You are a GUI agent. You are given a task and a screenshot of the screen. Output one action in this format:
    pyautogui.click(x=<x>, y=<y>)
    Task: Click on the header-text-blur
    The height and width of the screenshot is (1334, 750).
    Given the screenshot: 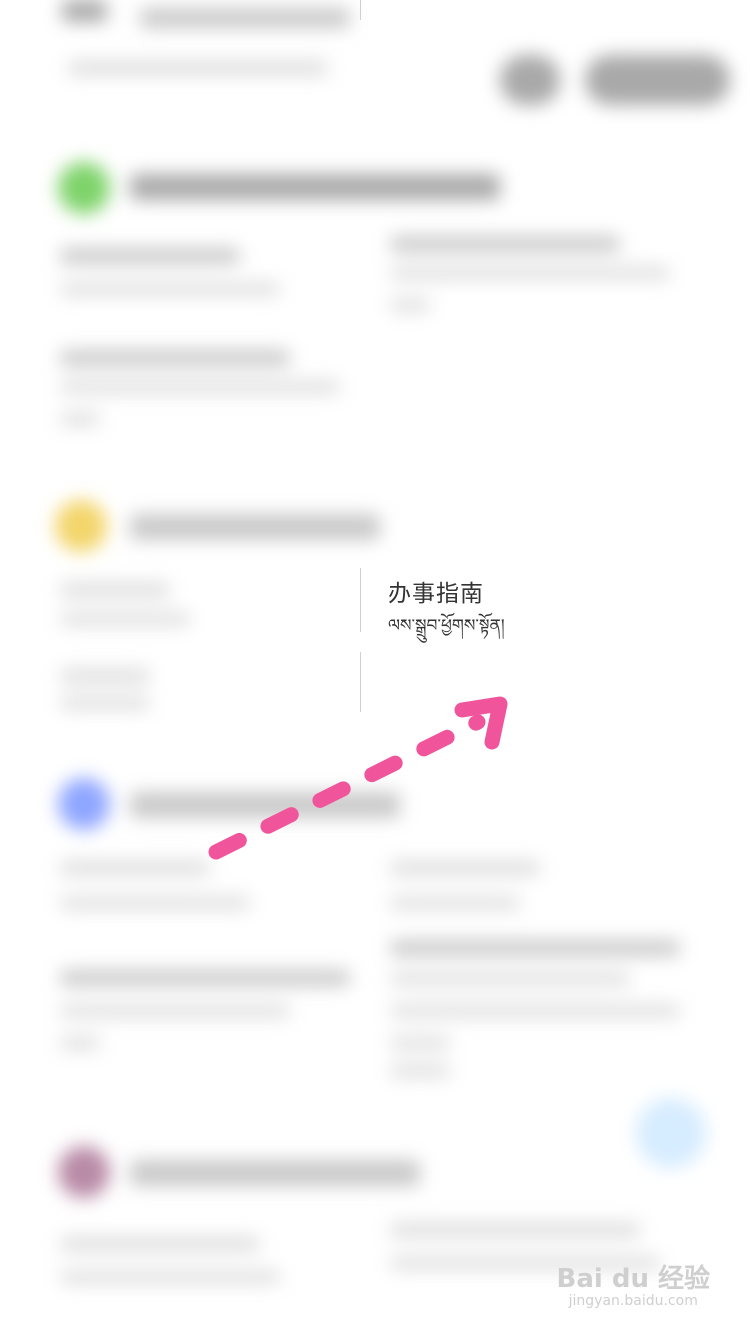 What is the action you would take?
    pyautogui.click(x=84, y=11)
    